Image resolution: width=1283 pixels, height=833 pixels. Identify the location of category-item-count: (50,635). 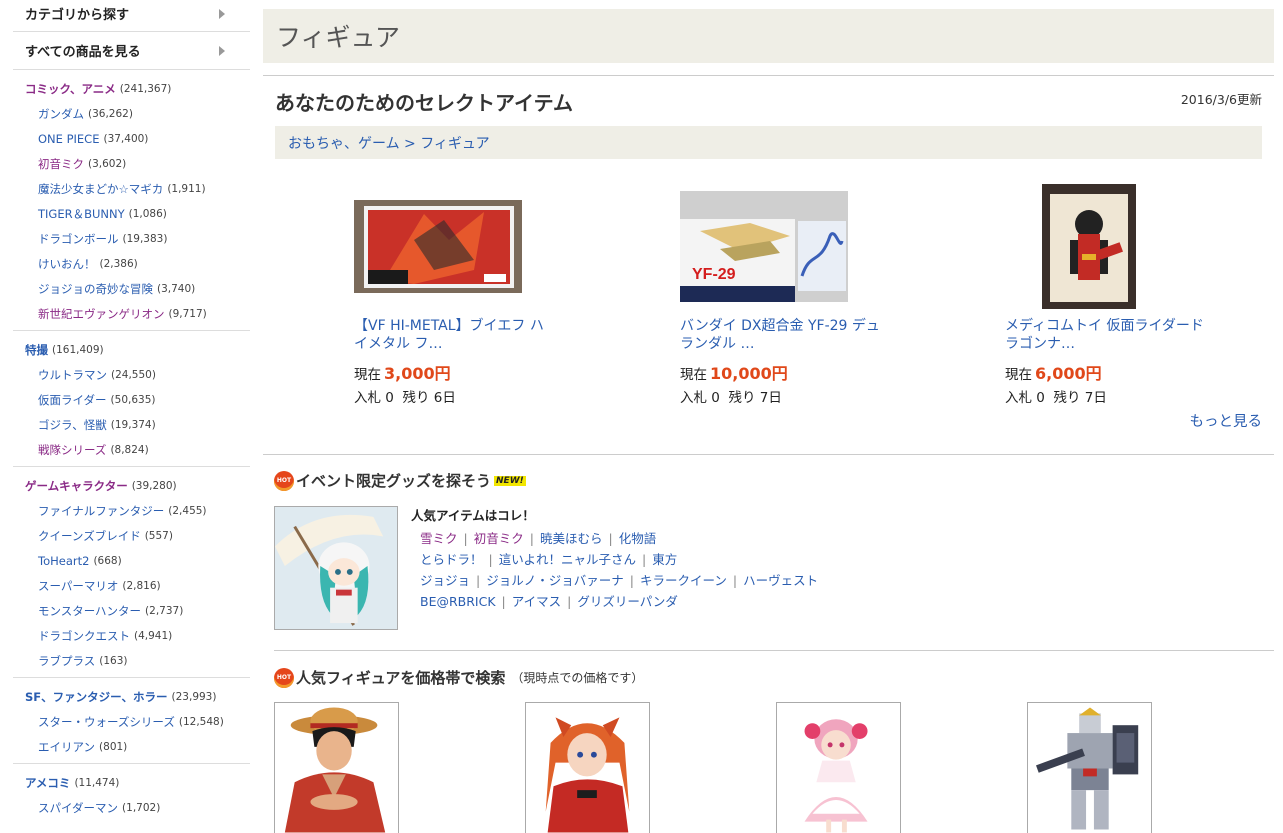
(133, 399).